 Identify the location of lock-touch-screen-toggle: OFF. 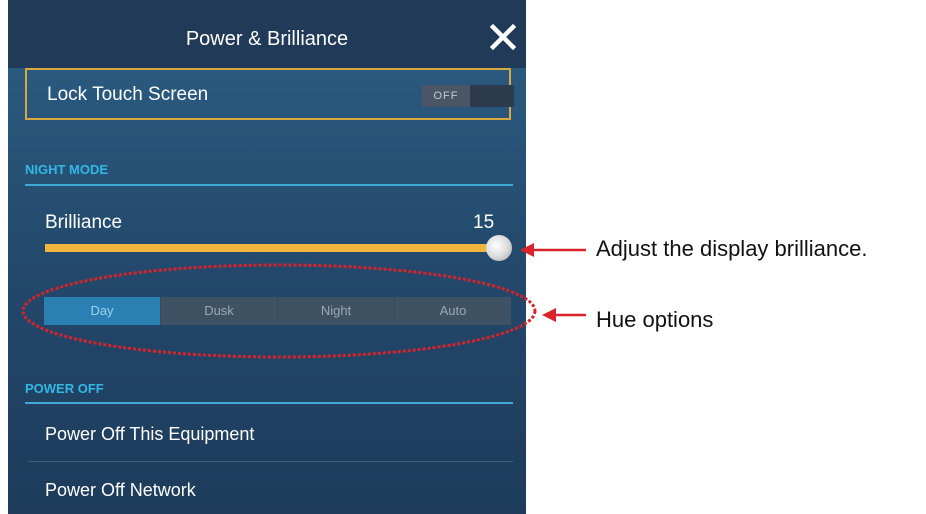
(468, 96).